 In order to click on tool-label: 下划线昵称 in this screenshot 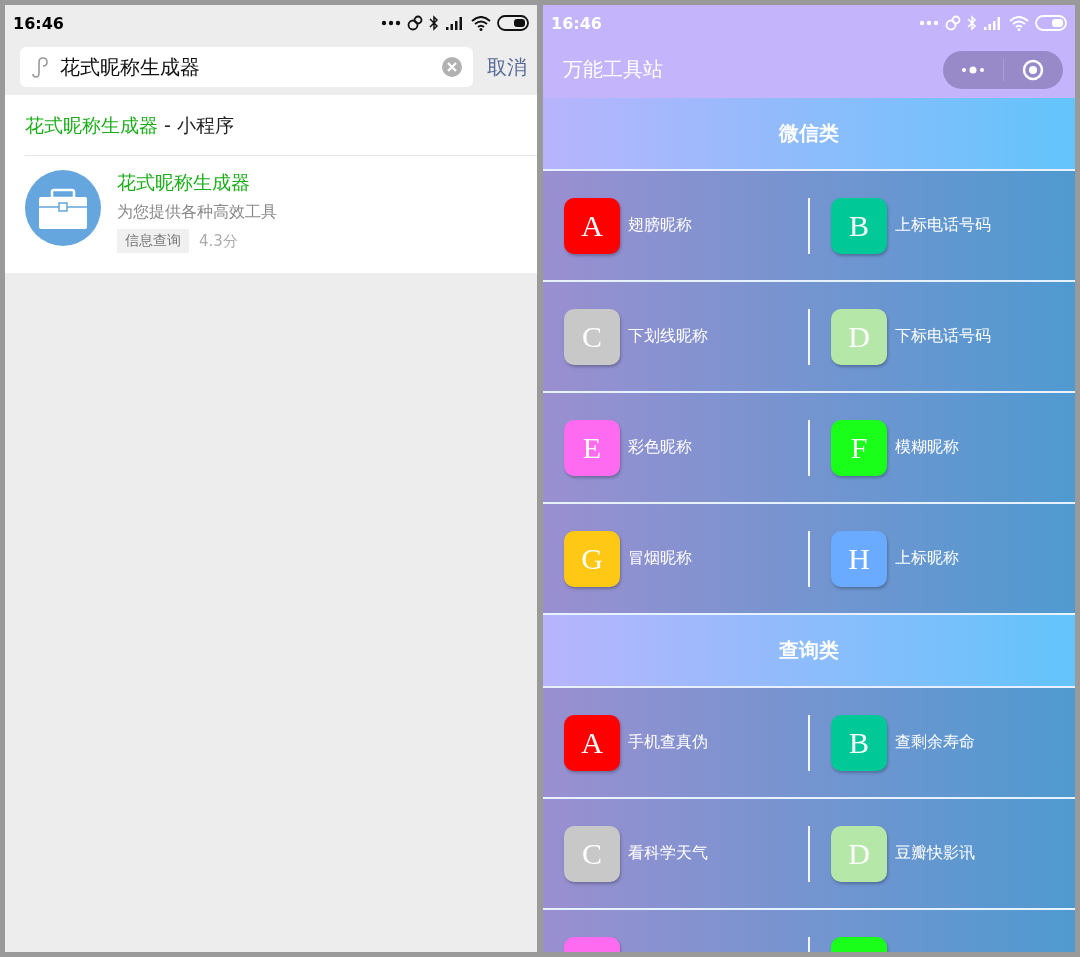, I will do `click(668, 336)`.